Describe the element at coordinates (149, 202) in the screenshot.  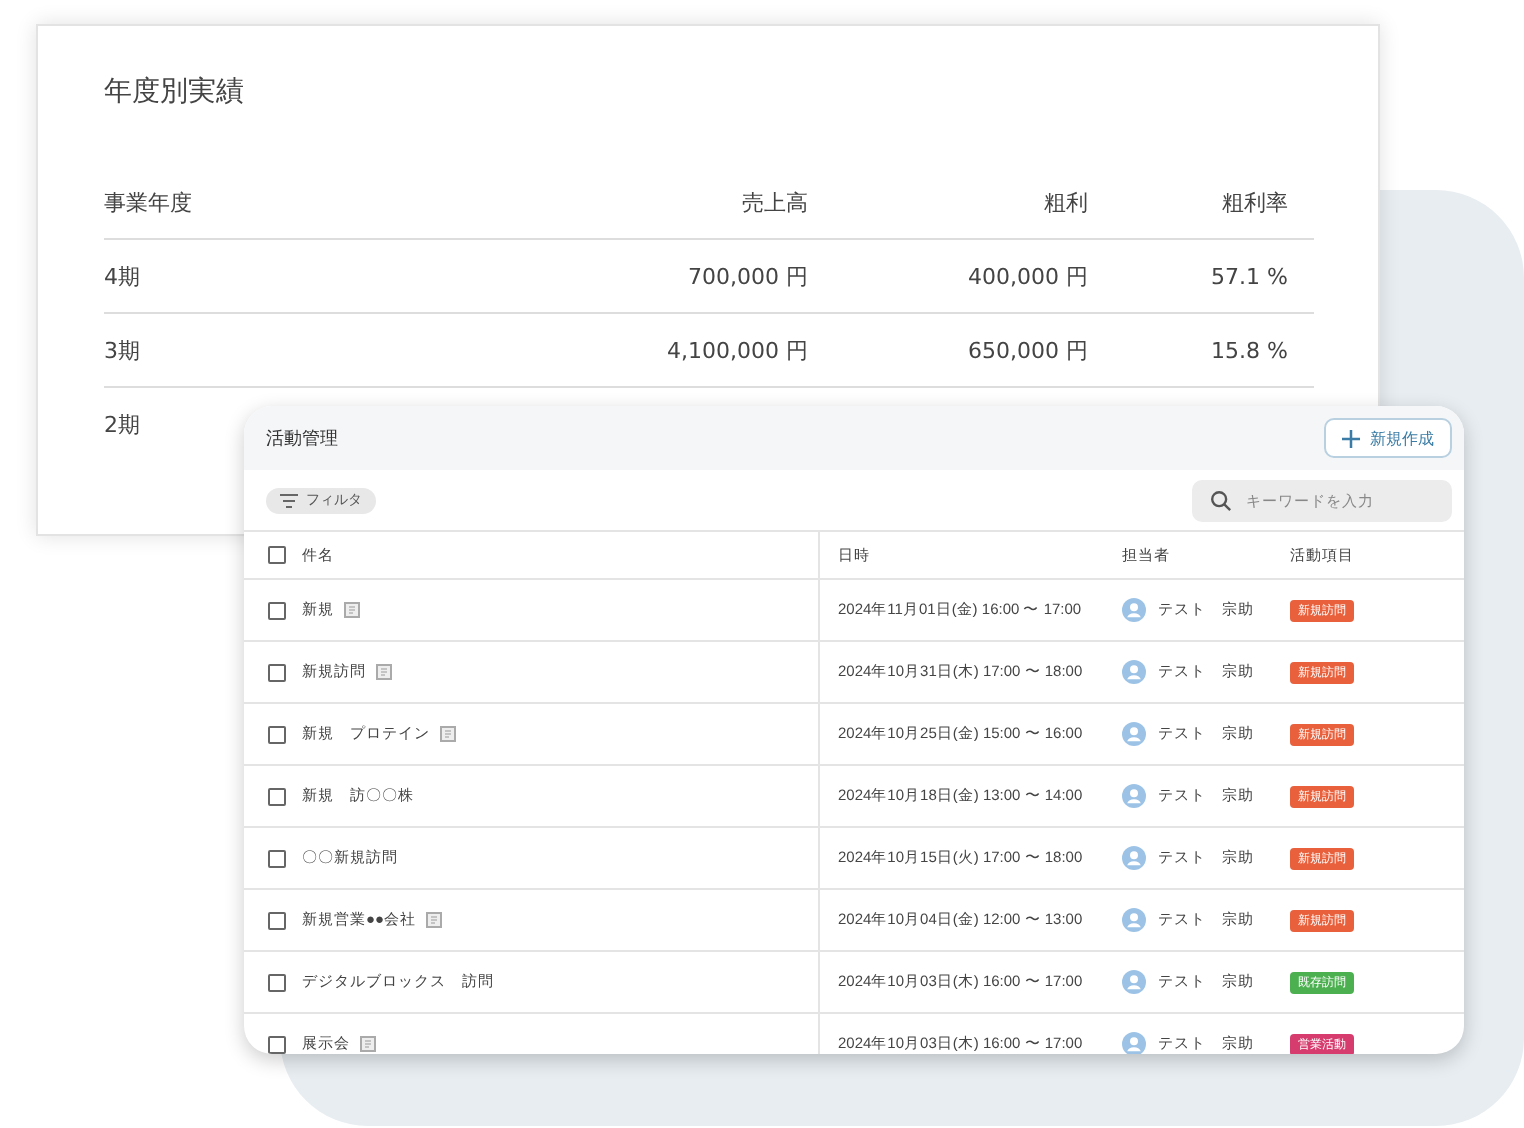
I see `column-header: 事業年度` at that location.